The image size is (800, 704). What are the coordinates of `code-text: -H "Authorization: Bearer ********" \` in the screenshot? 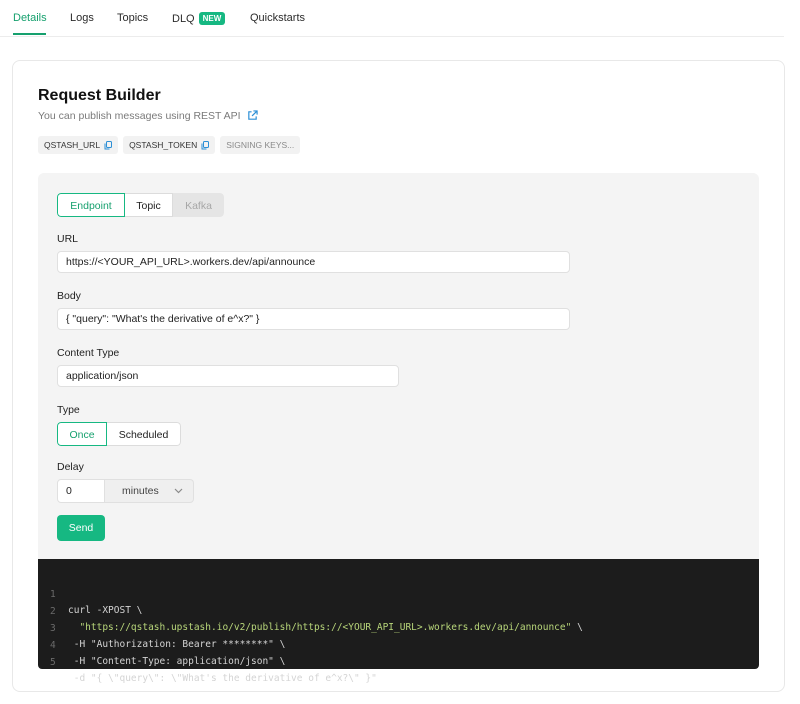 It's located at (177, 644).